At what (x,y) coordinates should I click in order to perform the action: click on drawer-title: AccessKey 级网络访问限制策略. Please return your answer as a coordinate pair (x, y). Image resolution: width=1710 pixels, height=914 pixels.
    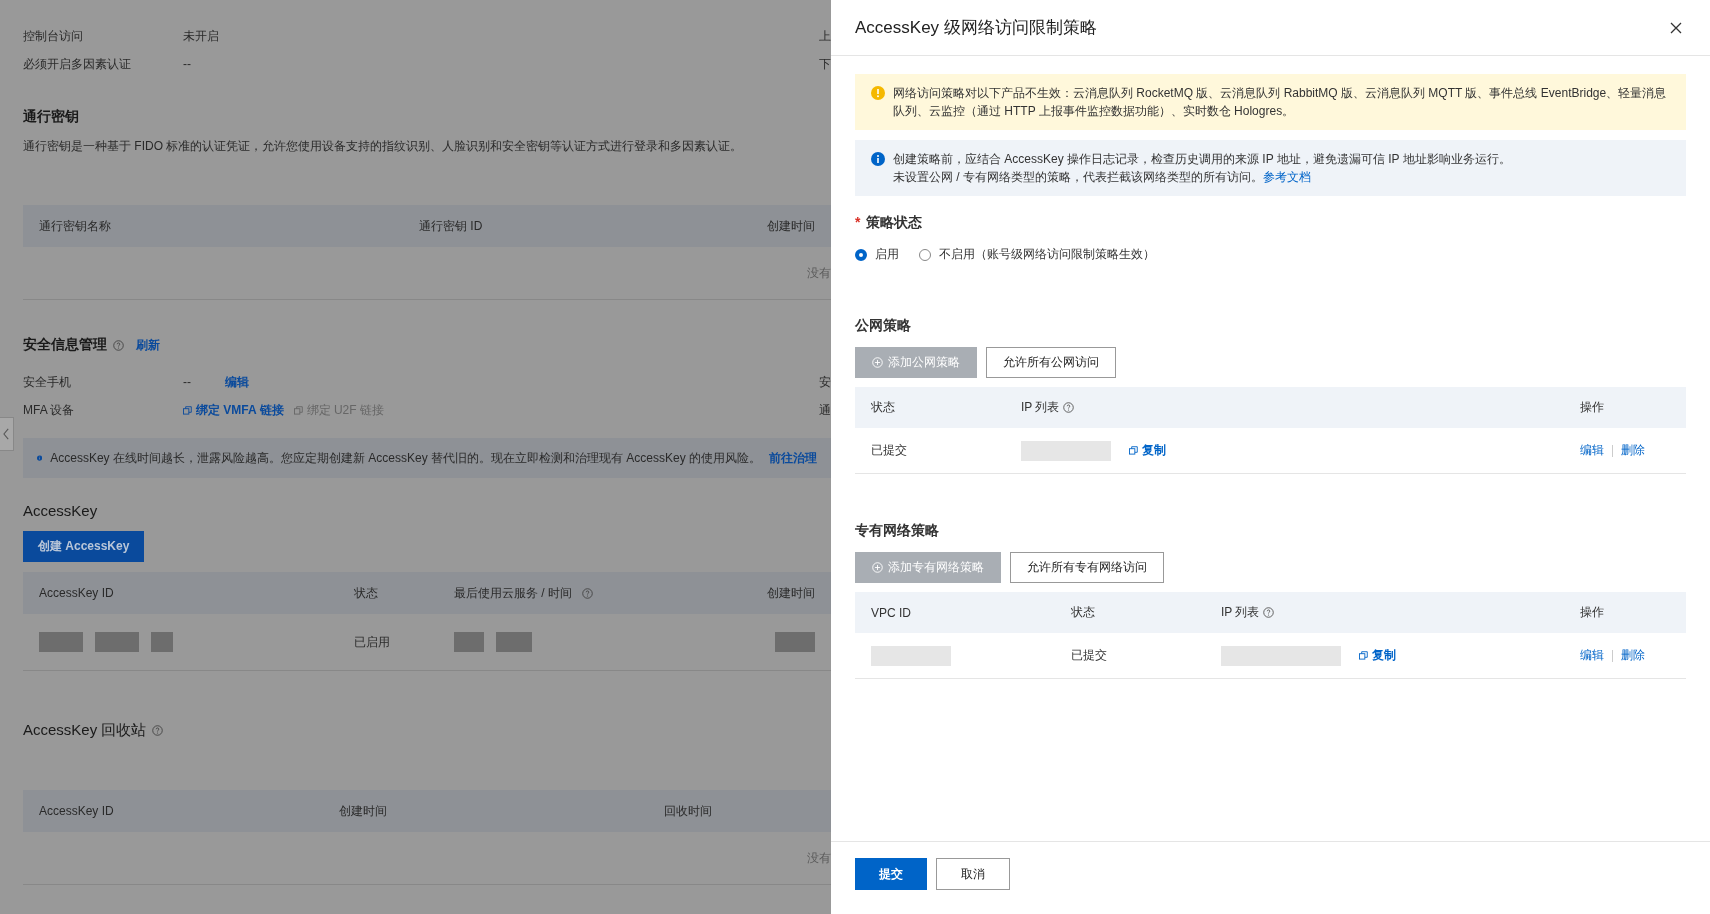
    Looking at the image, I should click on (976, 28).